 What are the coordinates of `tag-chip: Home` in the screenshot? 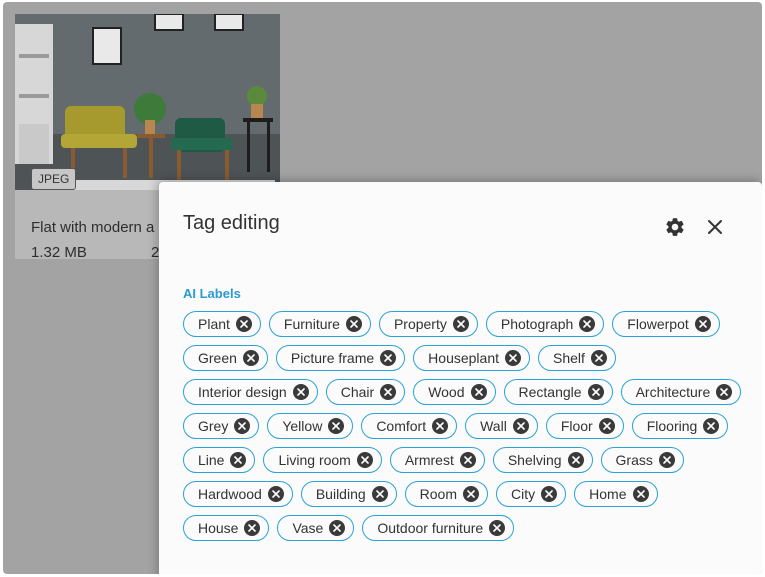 It's located at (616, 494).